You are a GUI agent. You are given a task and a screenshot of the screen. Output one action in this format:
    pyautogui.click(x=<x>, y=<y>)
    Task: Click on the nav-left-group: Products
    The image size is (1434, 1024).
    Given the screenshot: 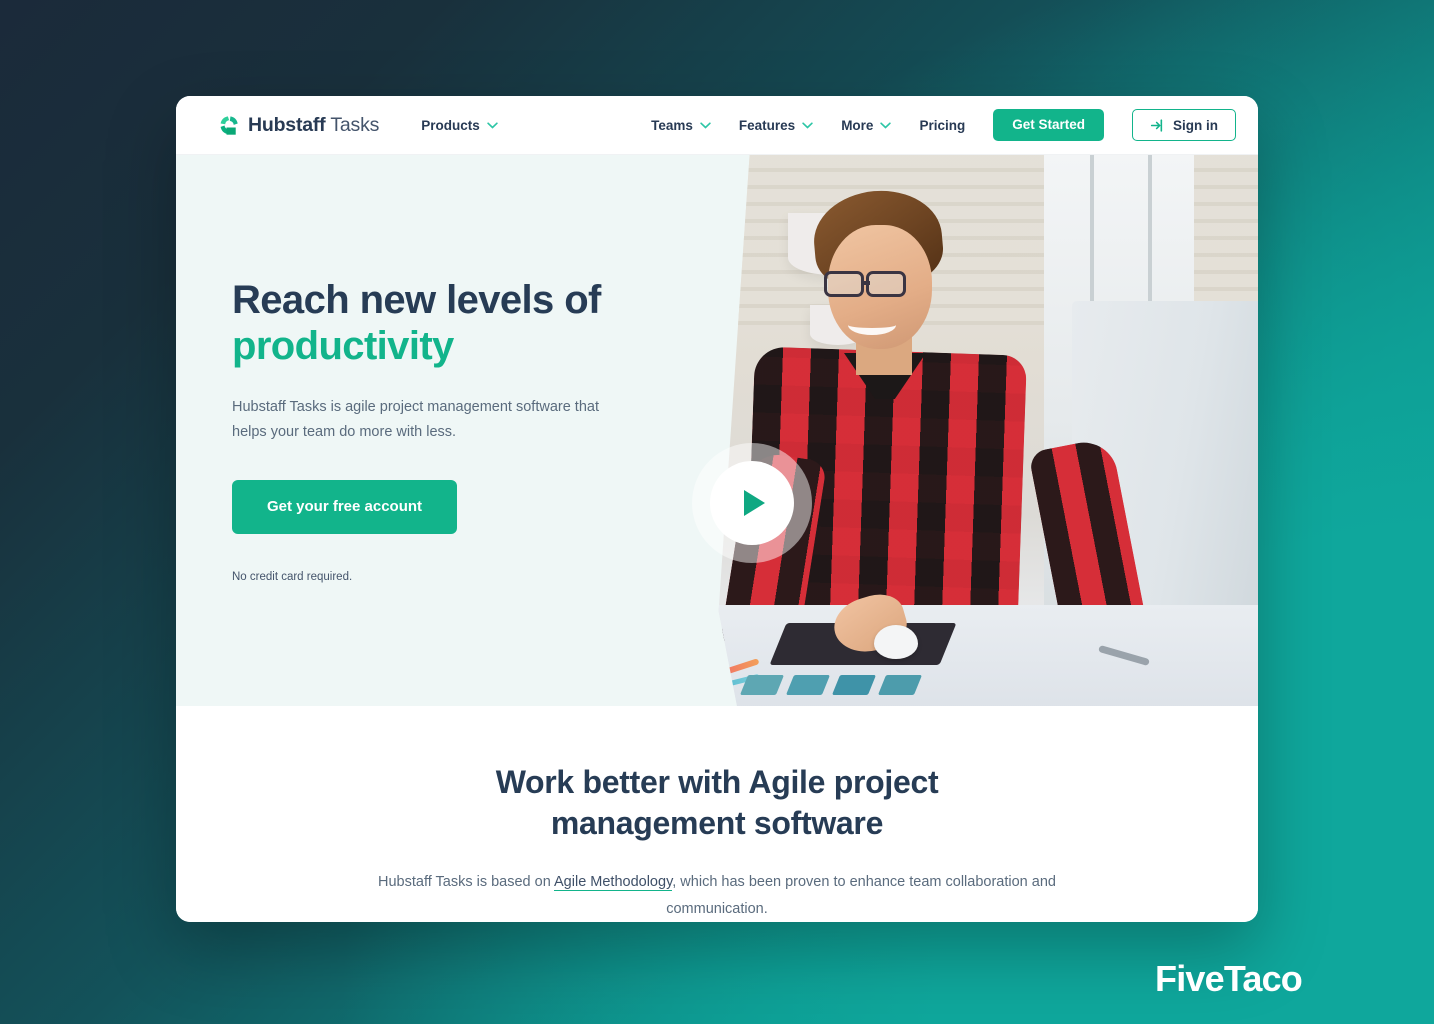 What is the action you would take?
    pyautogui.click(x=459, y=125)
    